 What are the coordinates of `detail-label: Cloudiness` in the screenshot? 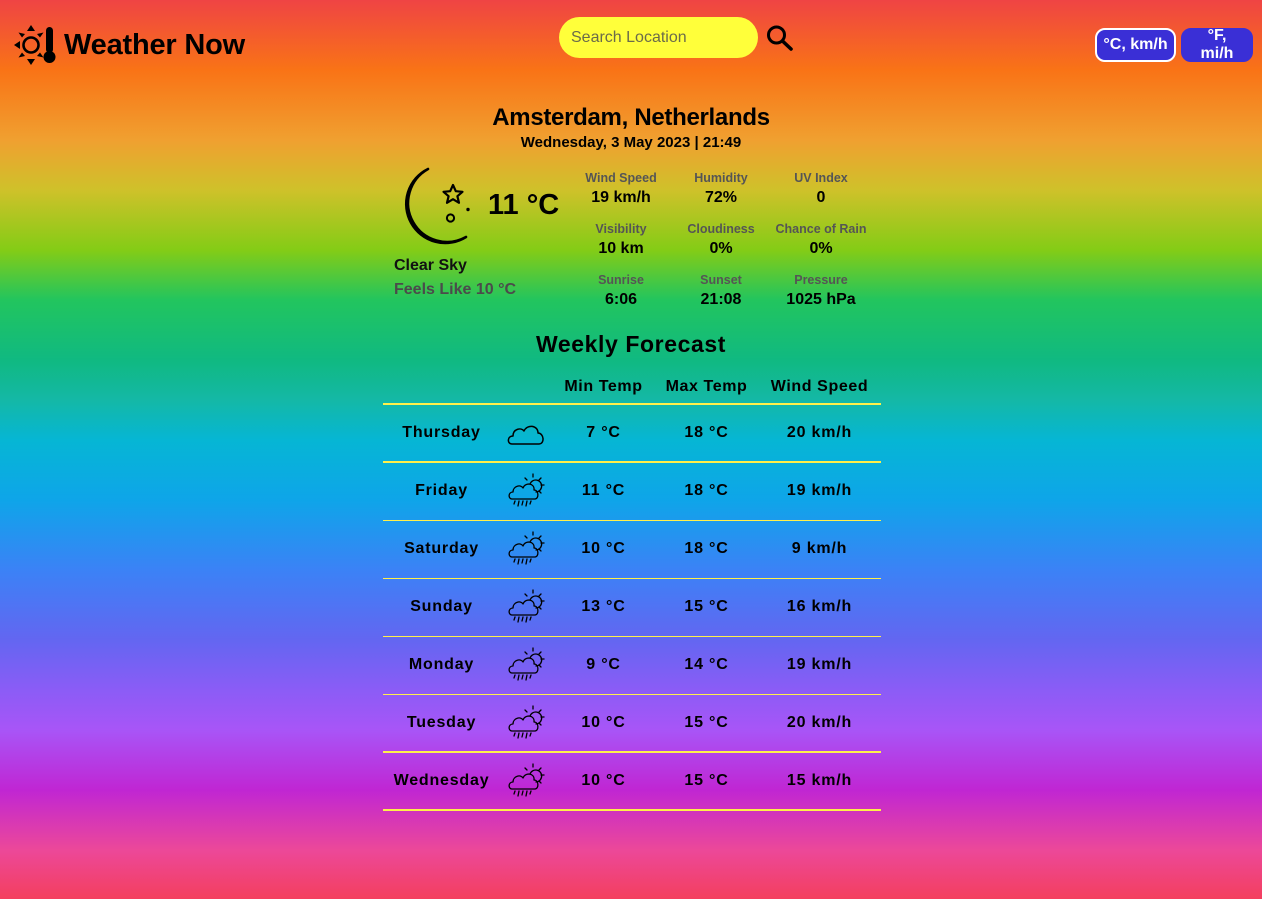 It's located at (721, 229).